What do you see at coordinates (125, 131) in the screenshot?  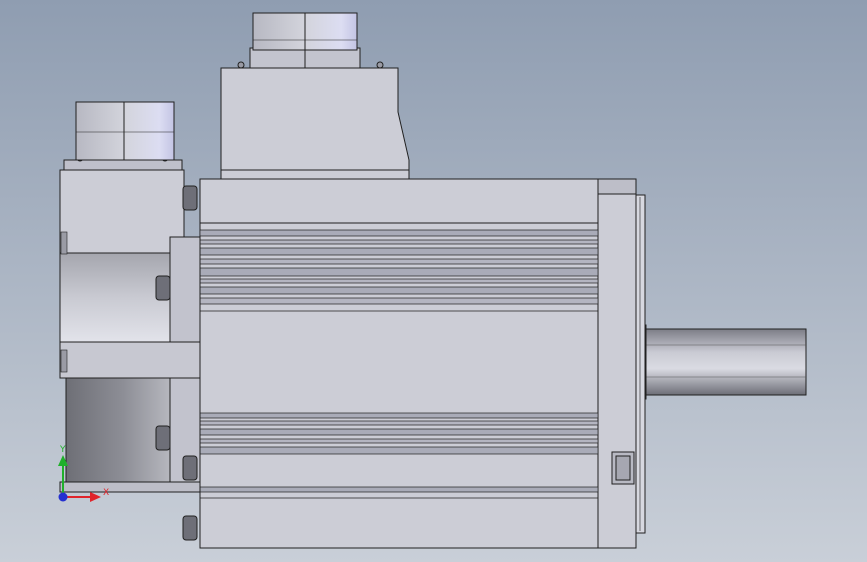 I see `encoder-connector-cap` at bounding box center [125, 131].